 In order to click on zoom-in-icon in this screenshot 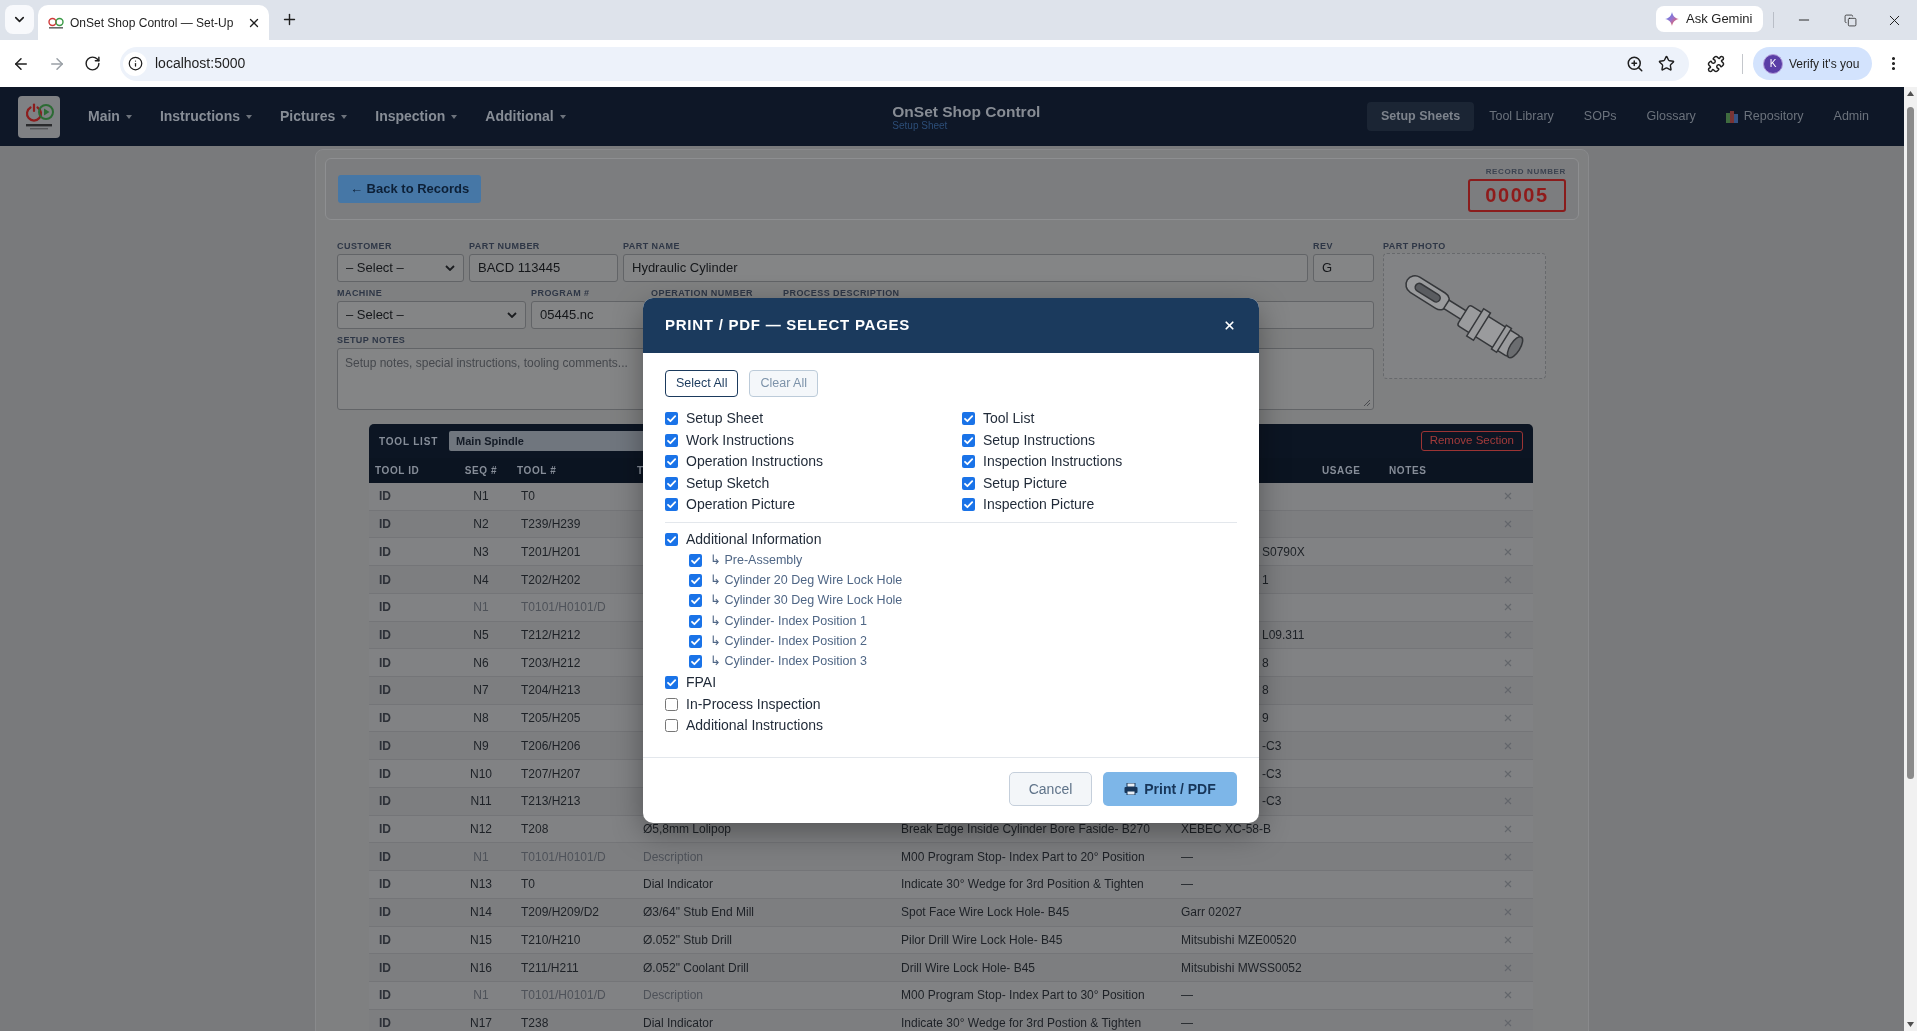, I will do `click(1635, 63)`.